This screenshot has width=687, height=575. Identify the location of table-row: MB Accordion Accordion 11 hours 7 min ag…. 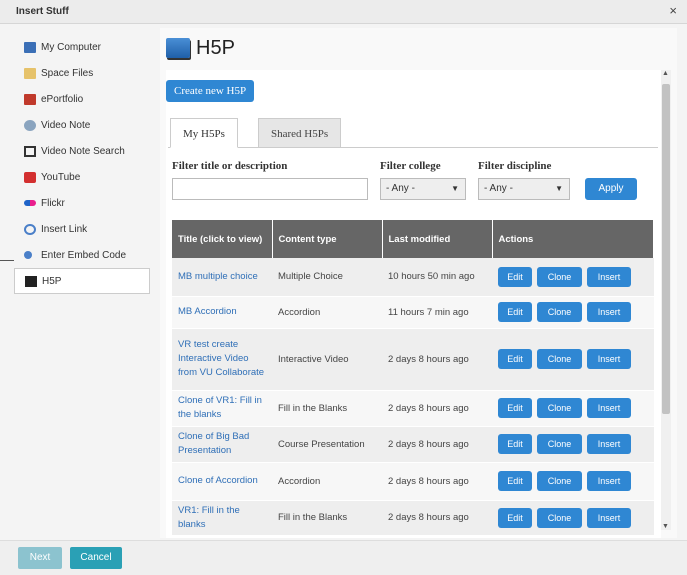
(413, 312).